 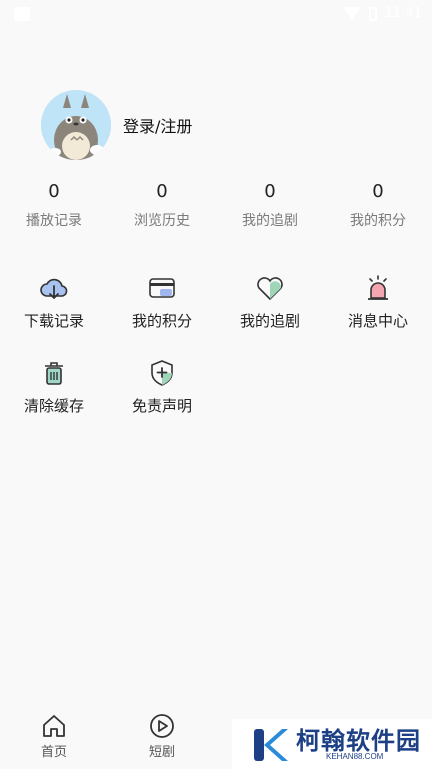 What do you see at coordinates (162, 205) in the screenshot?
I see `stat-browse-history: 0 浏览历史` at bounding box center [162, 205].